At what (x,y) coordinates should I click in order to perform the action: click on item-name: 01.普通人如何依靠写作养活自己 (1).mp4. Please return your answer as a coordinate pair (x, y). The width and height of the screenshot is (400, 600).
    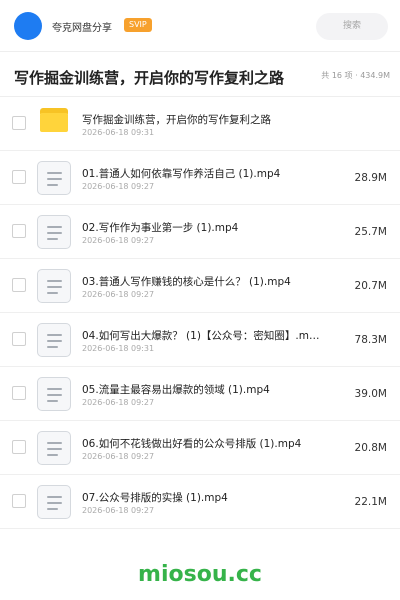
    Looking at the image, I should click on (181, 174).